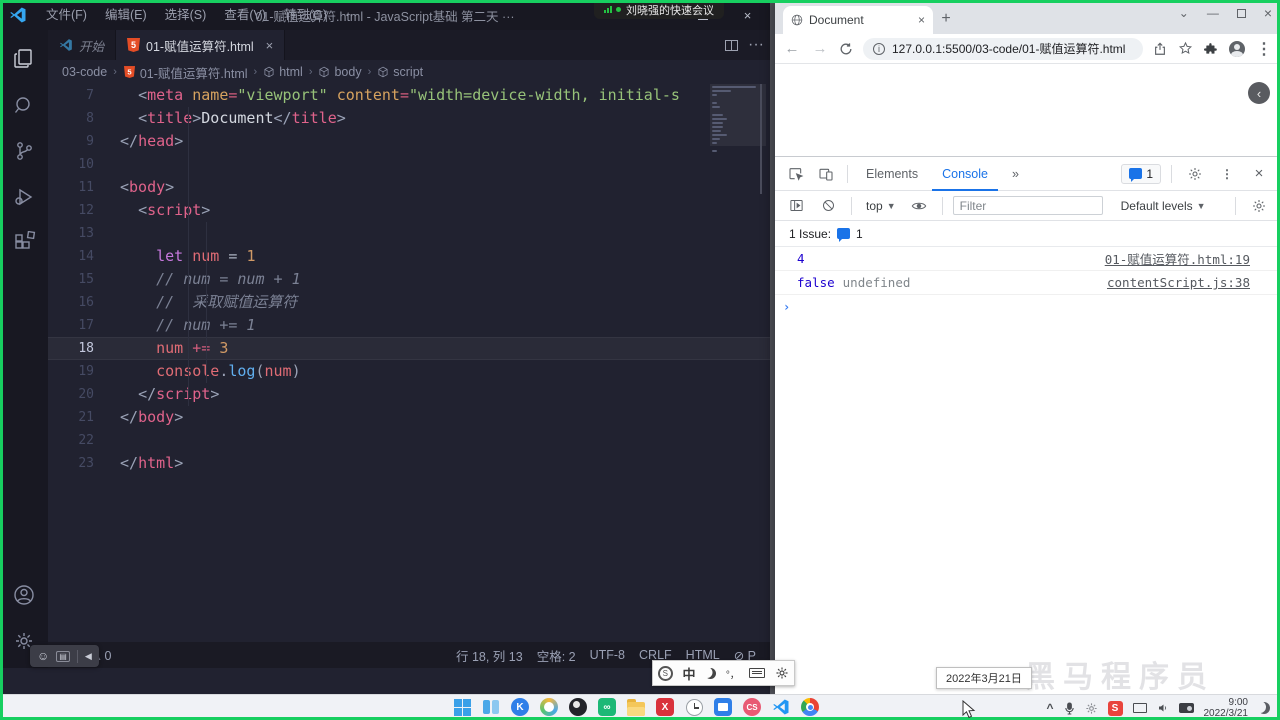 The image size is (1280, 720). Describe the element at coordinates (24, 197) in the screenshot. I see `run-debug-icon` at that location.